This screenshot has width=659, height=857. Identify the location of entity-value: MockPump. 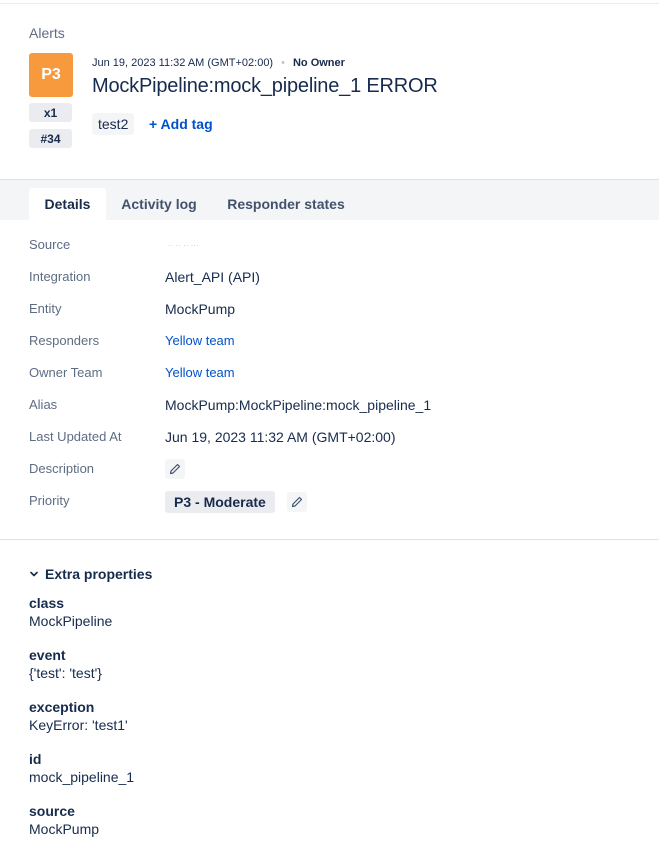
(200, 309).